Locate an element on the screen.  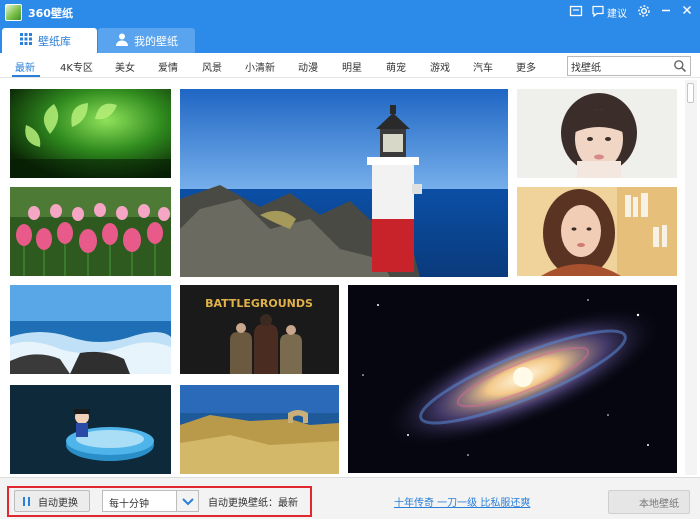
interval-select: 每十分钟 is located at coordinates (150, 501).